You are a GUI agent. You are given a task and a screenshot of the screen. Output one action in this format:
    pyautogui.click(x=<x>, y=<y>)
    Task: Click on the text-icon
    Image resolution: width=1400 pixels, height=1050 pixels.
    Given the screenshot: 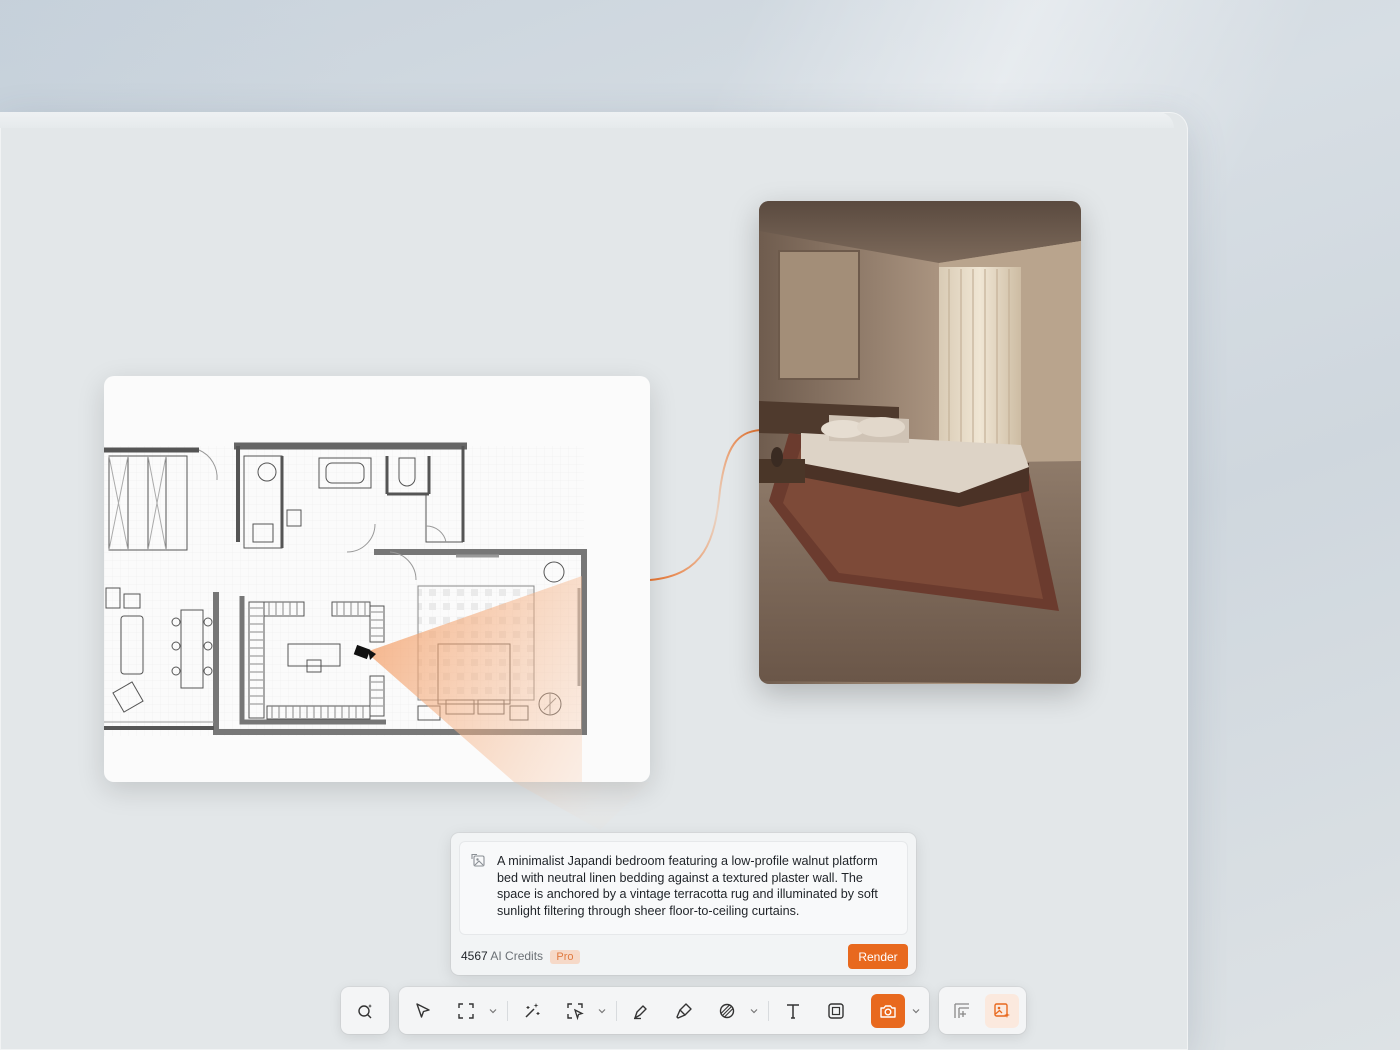 What is the action you would take?
    pyautogui.click(x=793, y=1011)
    